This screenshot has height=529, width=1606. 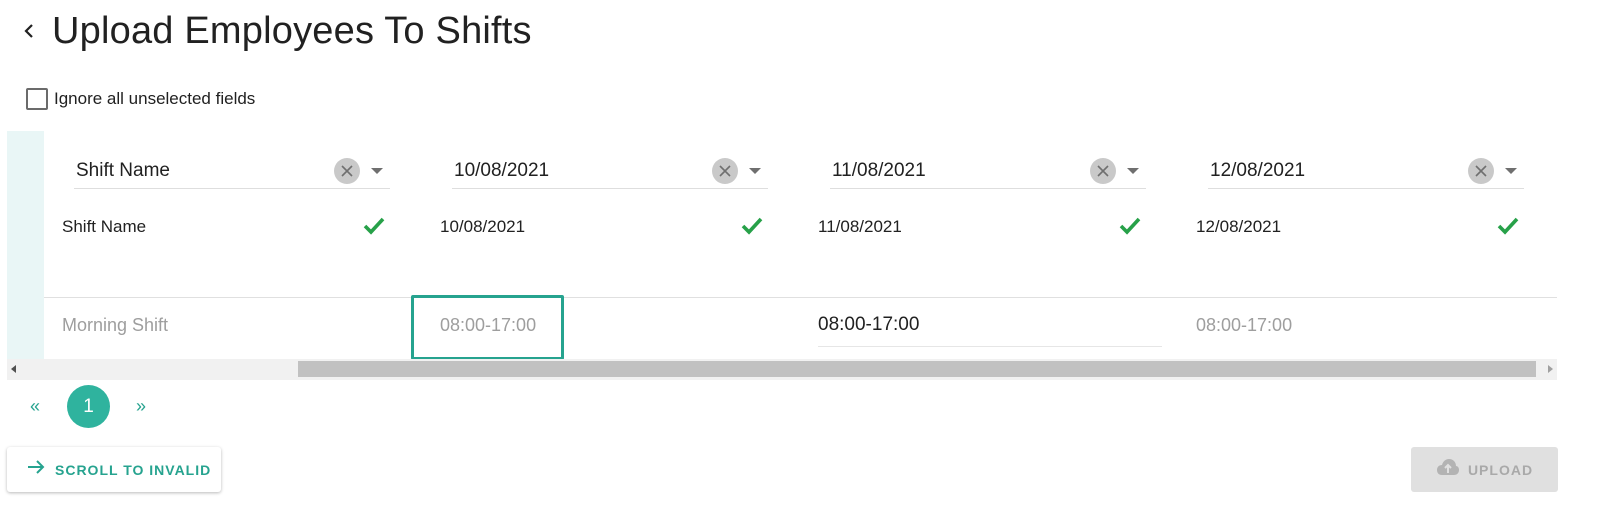 What do you see at coordinates (25, 245) in the screenshot?
I see `row-selector-strip` at bounding box center [25, 245].